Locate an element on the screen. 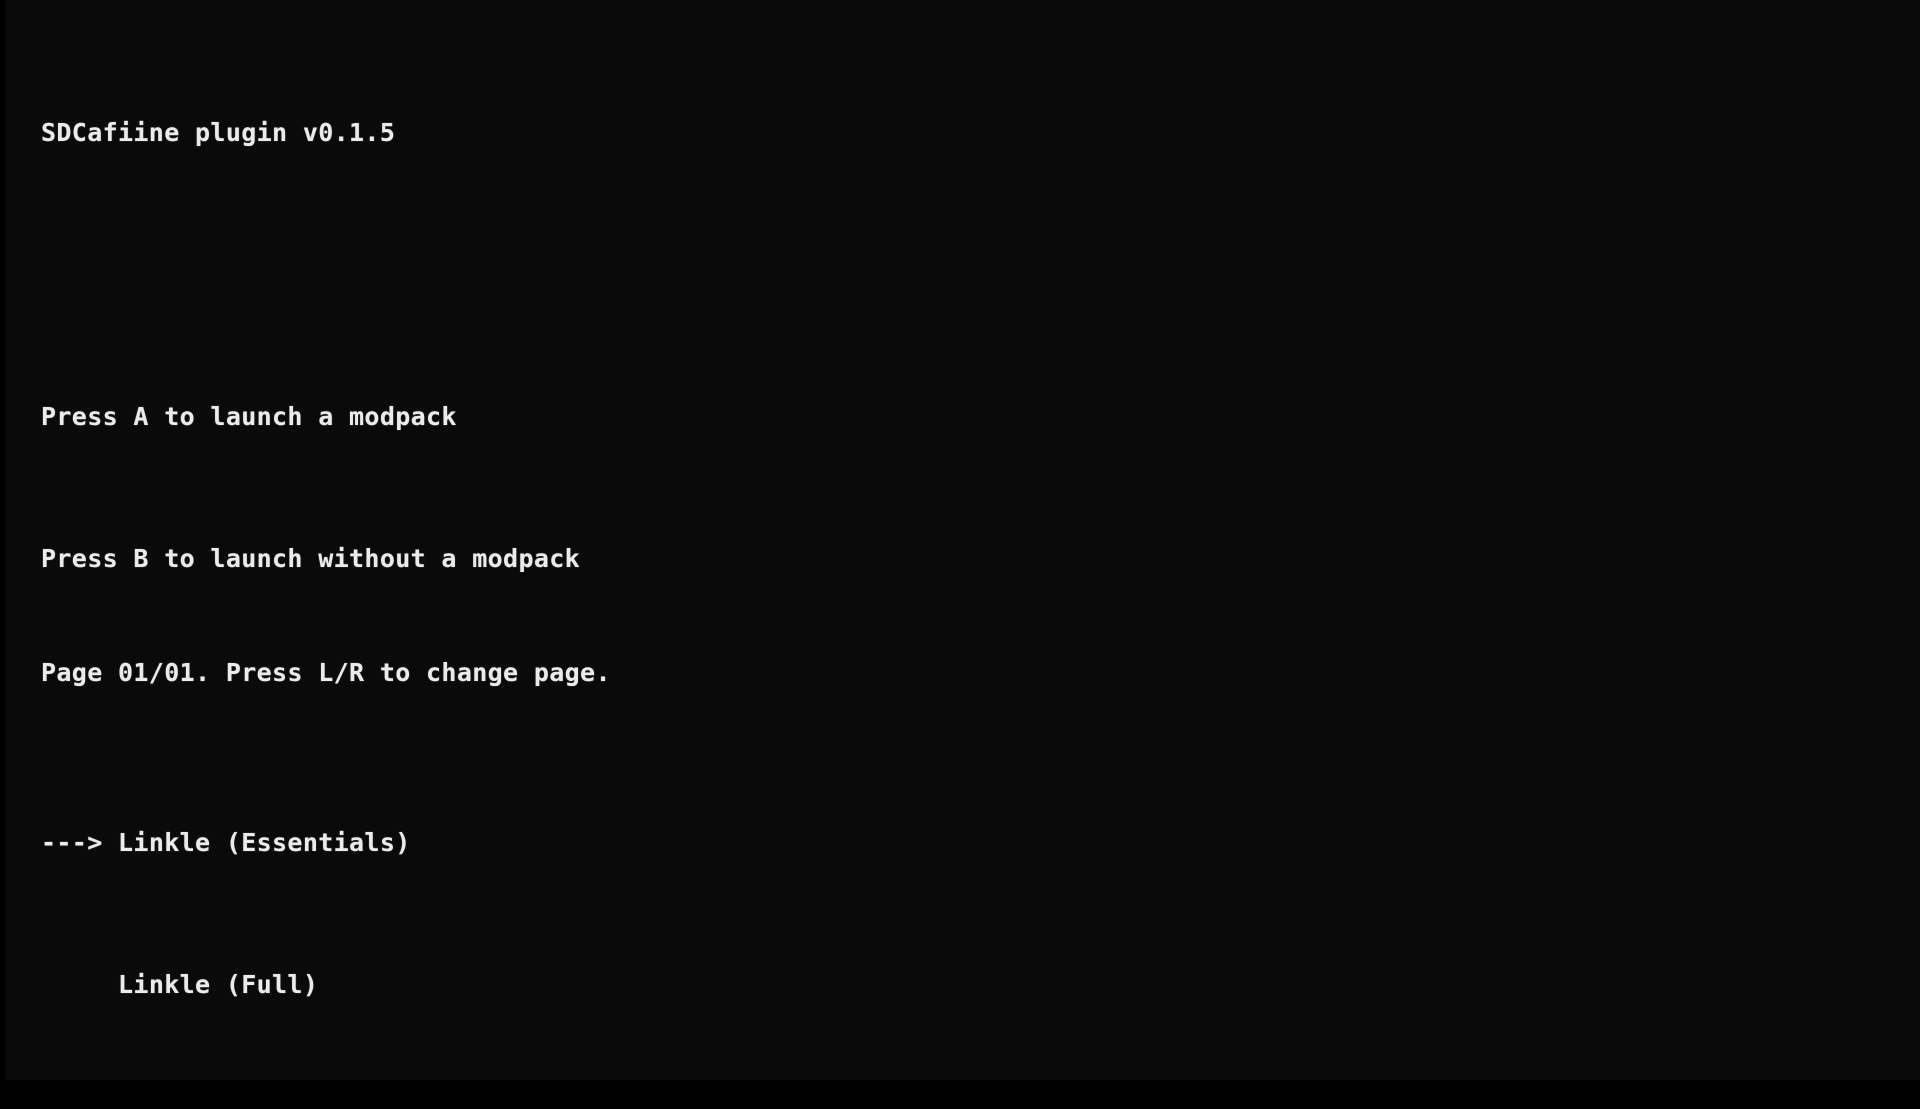 This screenshot has width=1920, height=1109. plugin-title: SDCafiine plugin v0.1.5 is located at coordinates (218, 132).